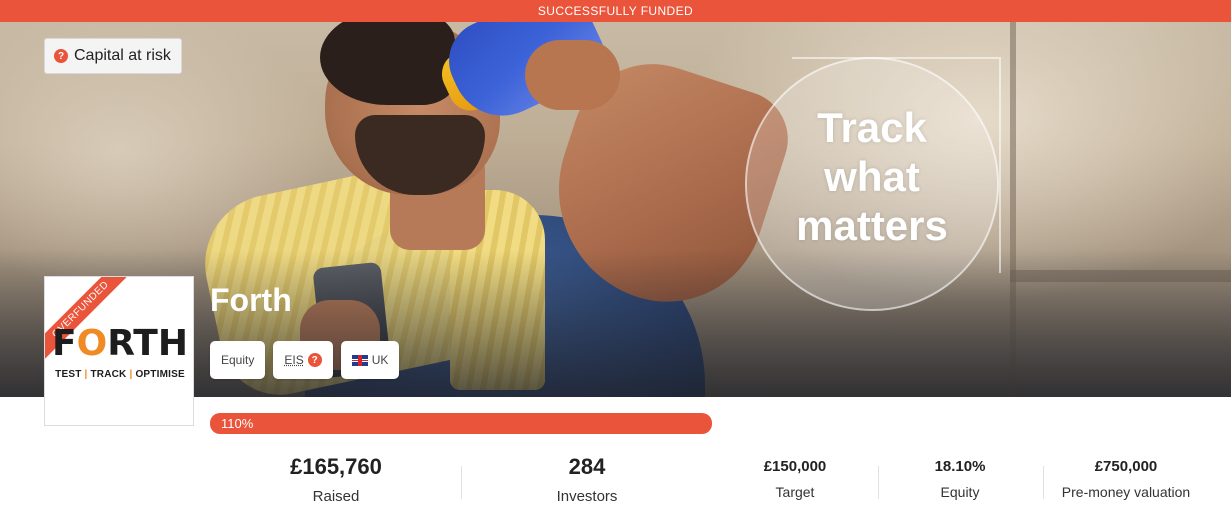 This screenshot has width=1231, height=528. Describe the element at coordinates (237, 423) in the screenshot. I see `progress-percent: 110%` at that location.